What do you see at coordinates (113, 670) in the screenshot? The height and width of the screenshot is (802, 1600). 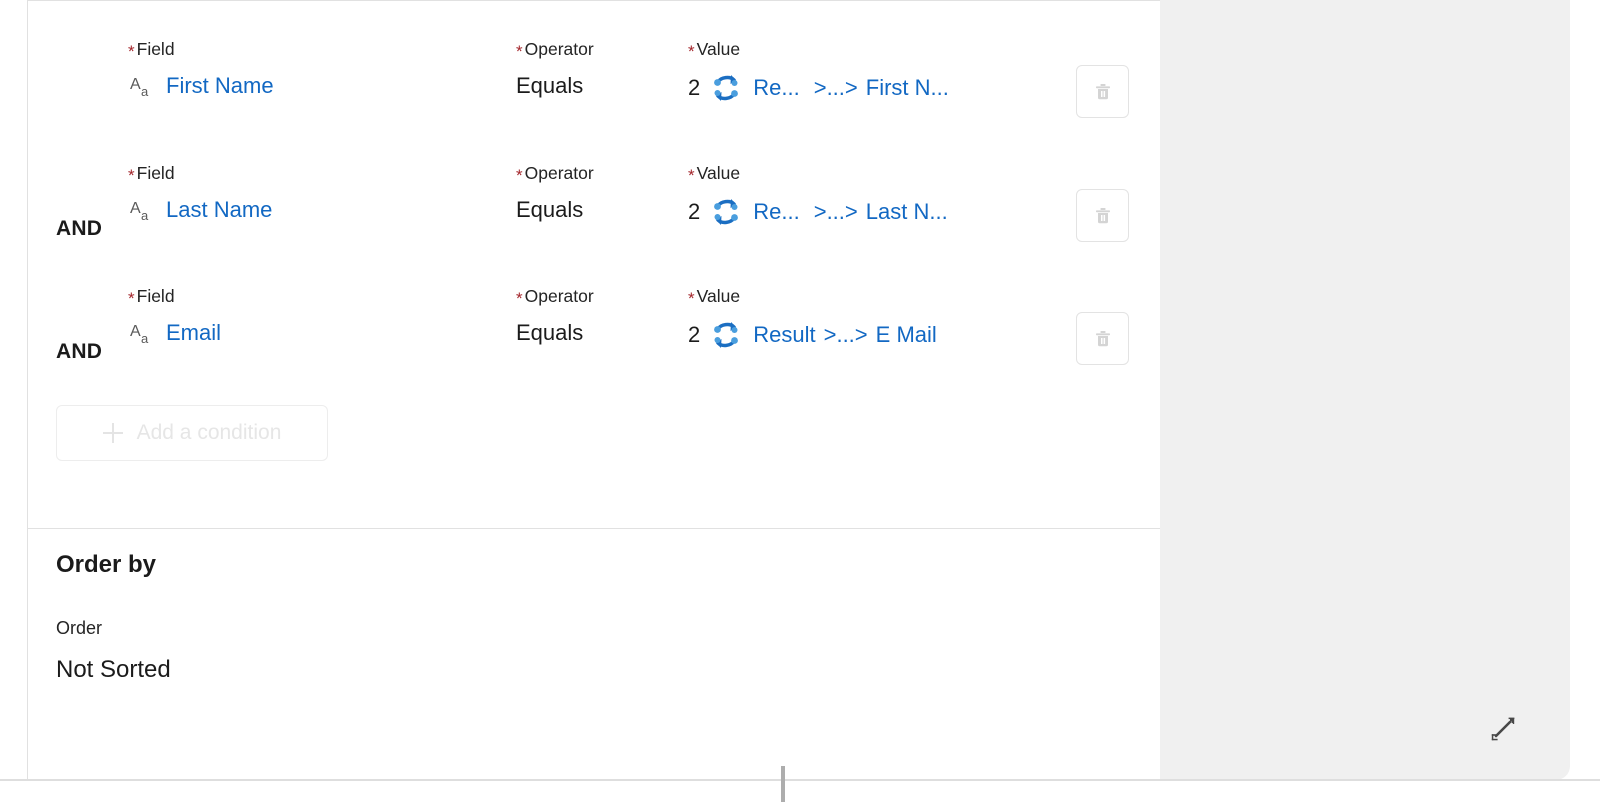 I see `order-field-value: Not Sorted` at bounding box center [113, 670].